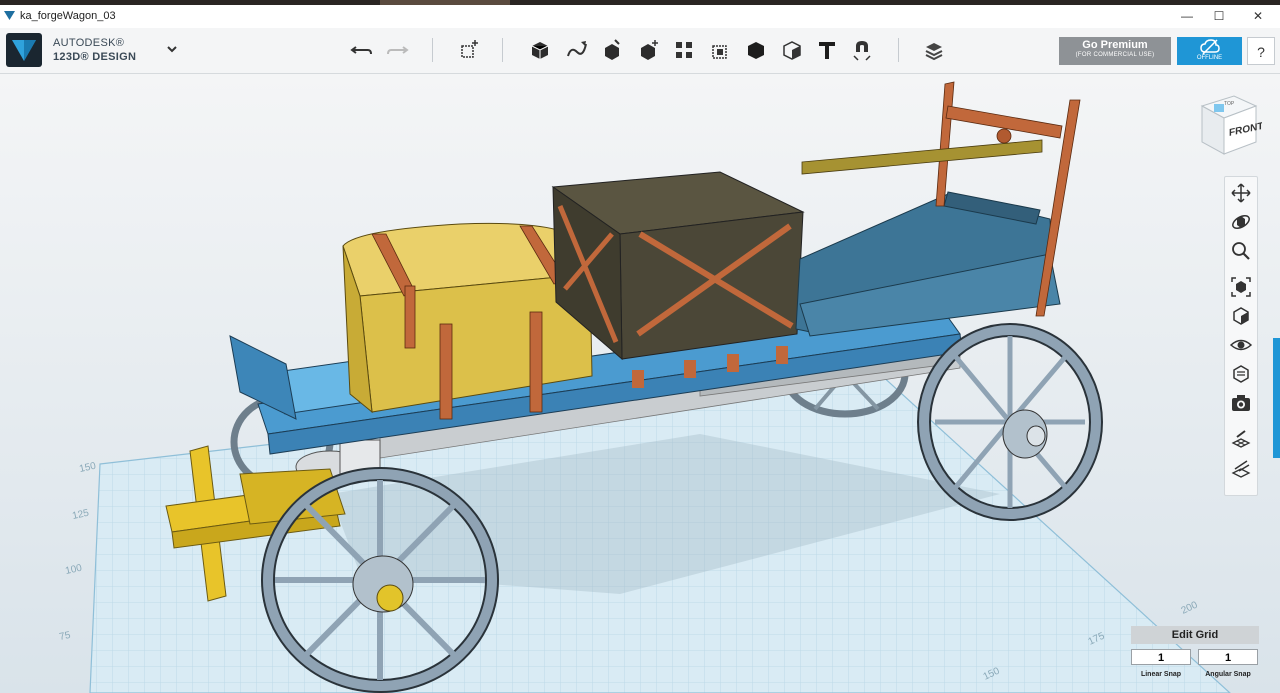  What do you see at coordinates (89, 43) in the screenshot?
I see `brand-autodesk: AUTODESK®` at bounding box center [89, 43].